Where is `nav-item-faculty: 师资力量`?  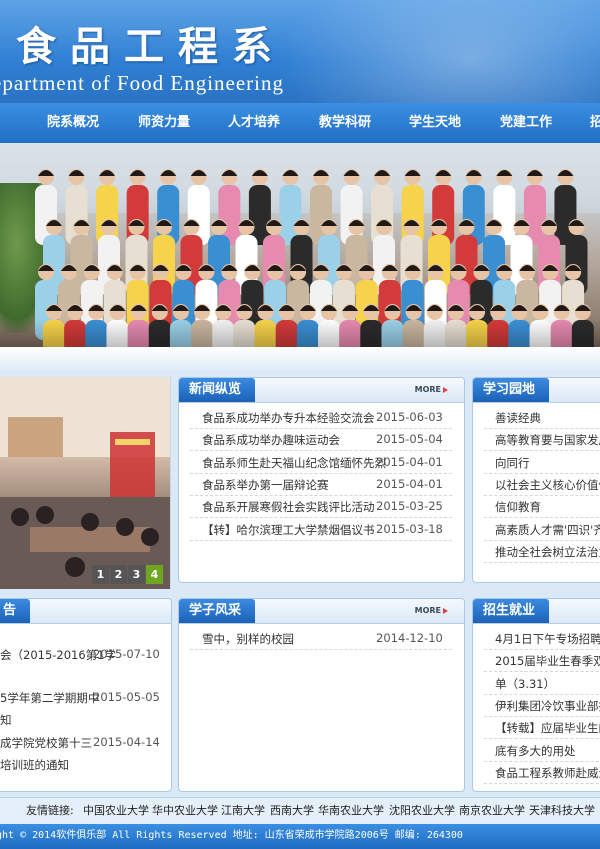 nav-item-faculty: 师资力量 is located at coordinates (164, 123).